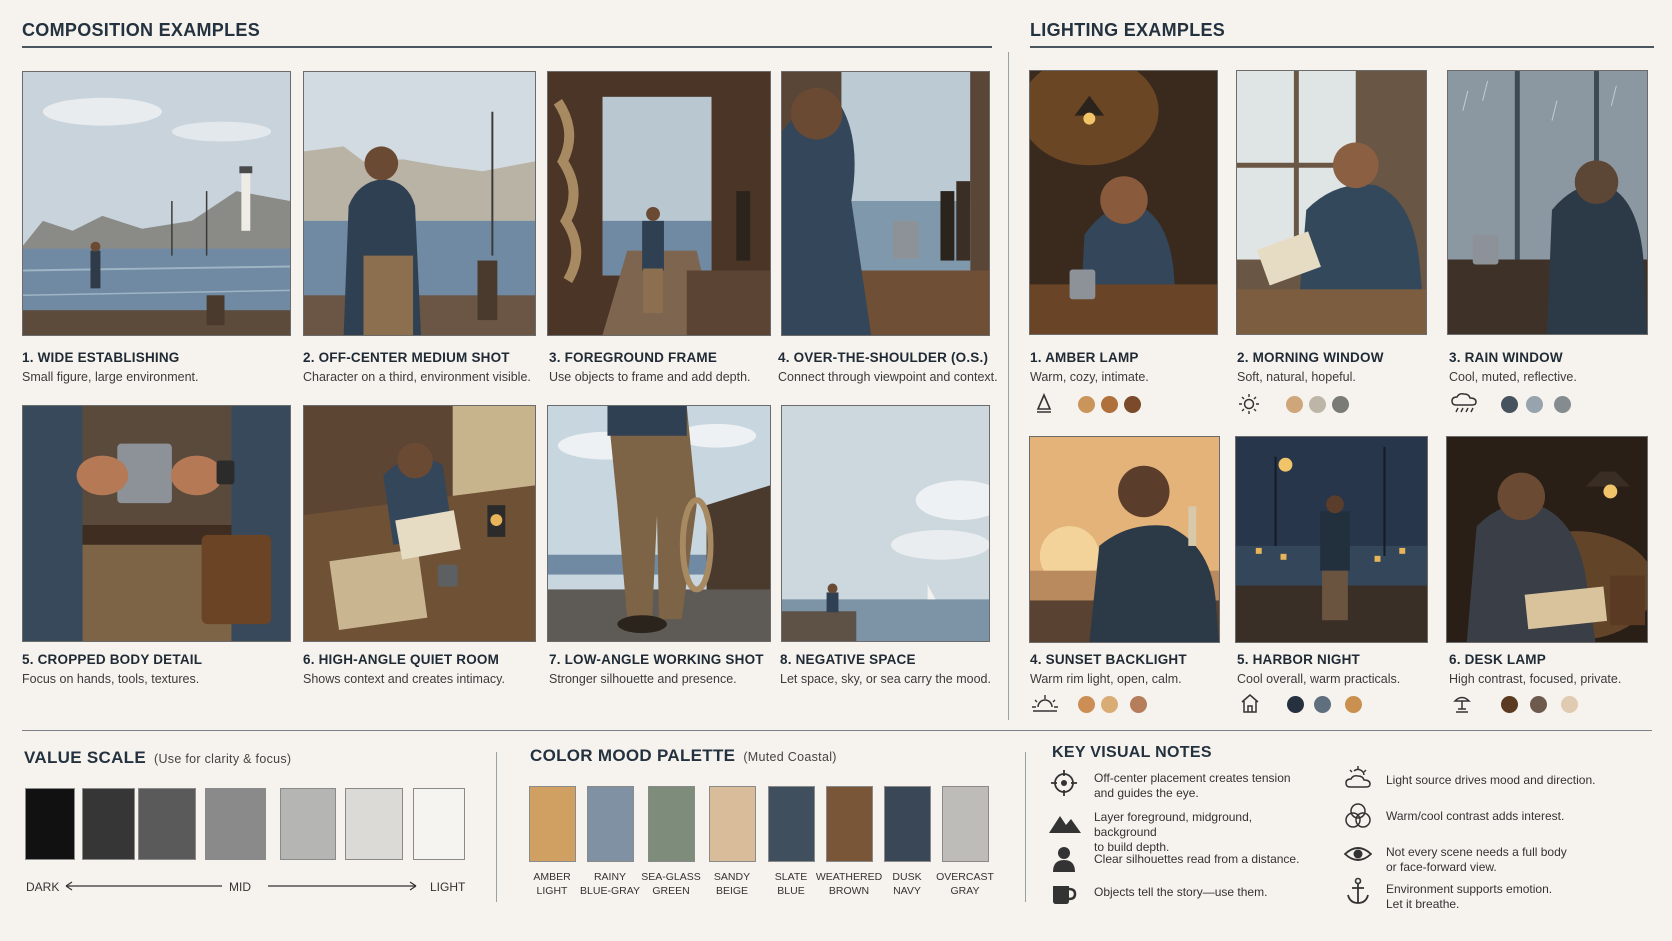 Image resolution: width=1672 pixels, height=941 pixels. Describe the element at coordinates (965, 884) in the screenshot. I see `color-label-overcast: OVERCAST GRAY` at that location.